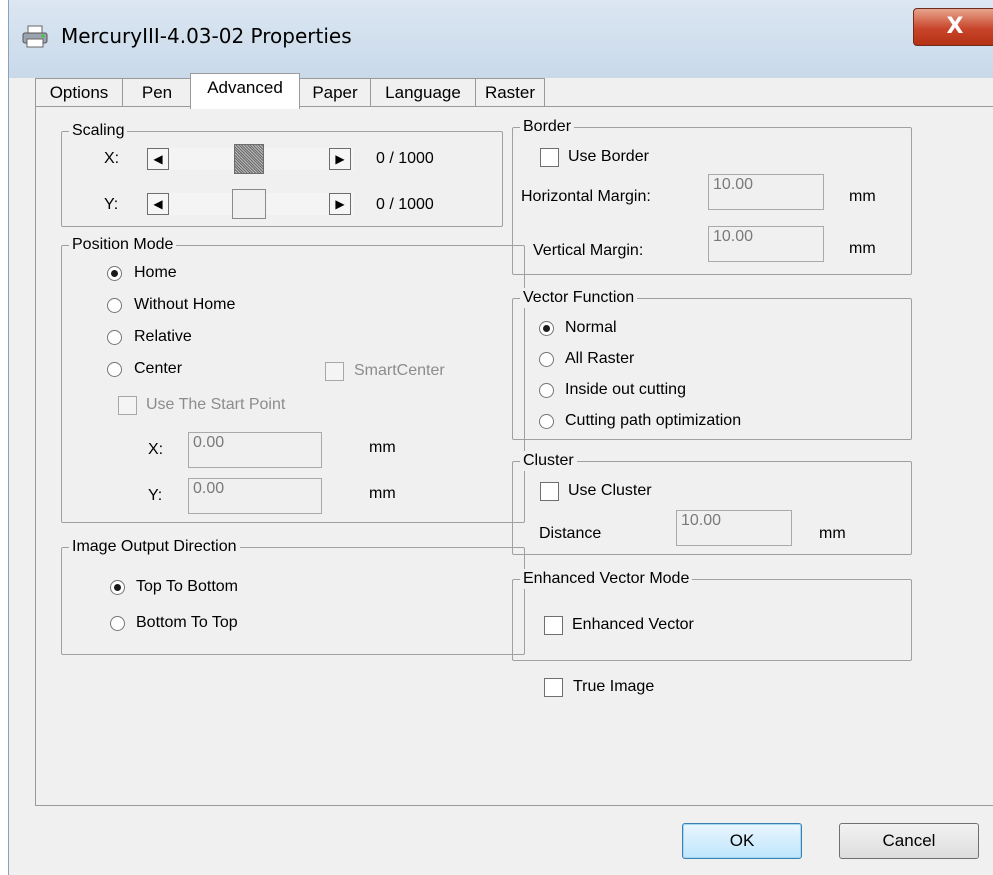 Image resolution: width=993 pixels, height=875 pixels. What do you see at coordinates (255, 496) in the screenshot?
I see `start-y-input: 0.00` at bounding box center [255, 496].